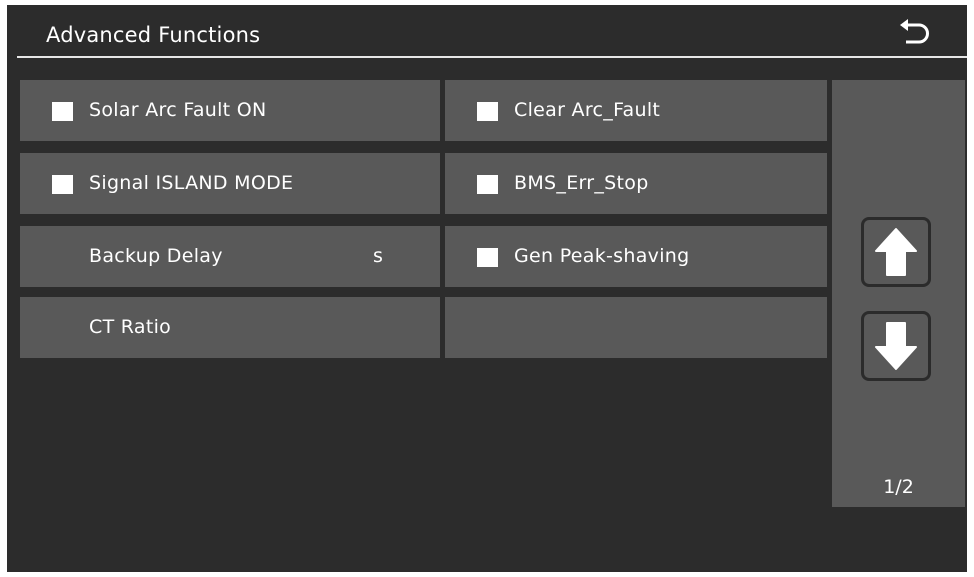 This screenshot has width=974, height=577. Describe the element at coordinates (492, 57) in the screenshot. I see `header-divider` at that location.